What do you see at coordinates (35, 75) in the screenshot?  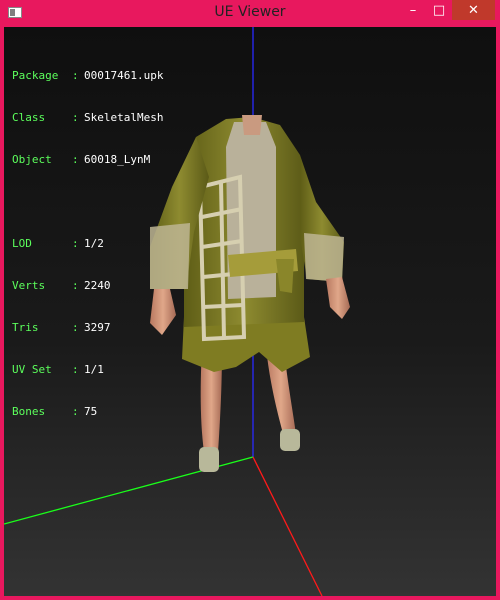 I see `package-label: Package` at bounding box center [35, 75].